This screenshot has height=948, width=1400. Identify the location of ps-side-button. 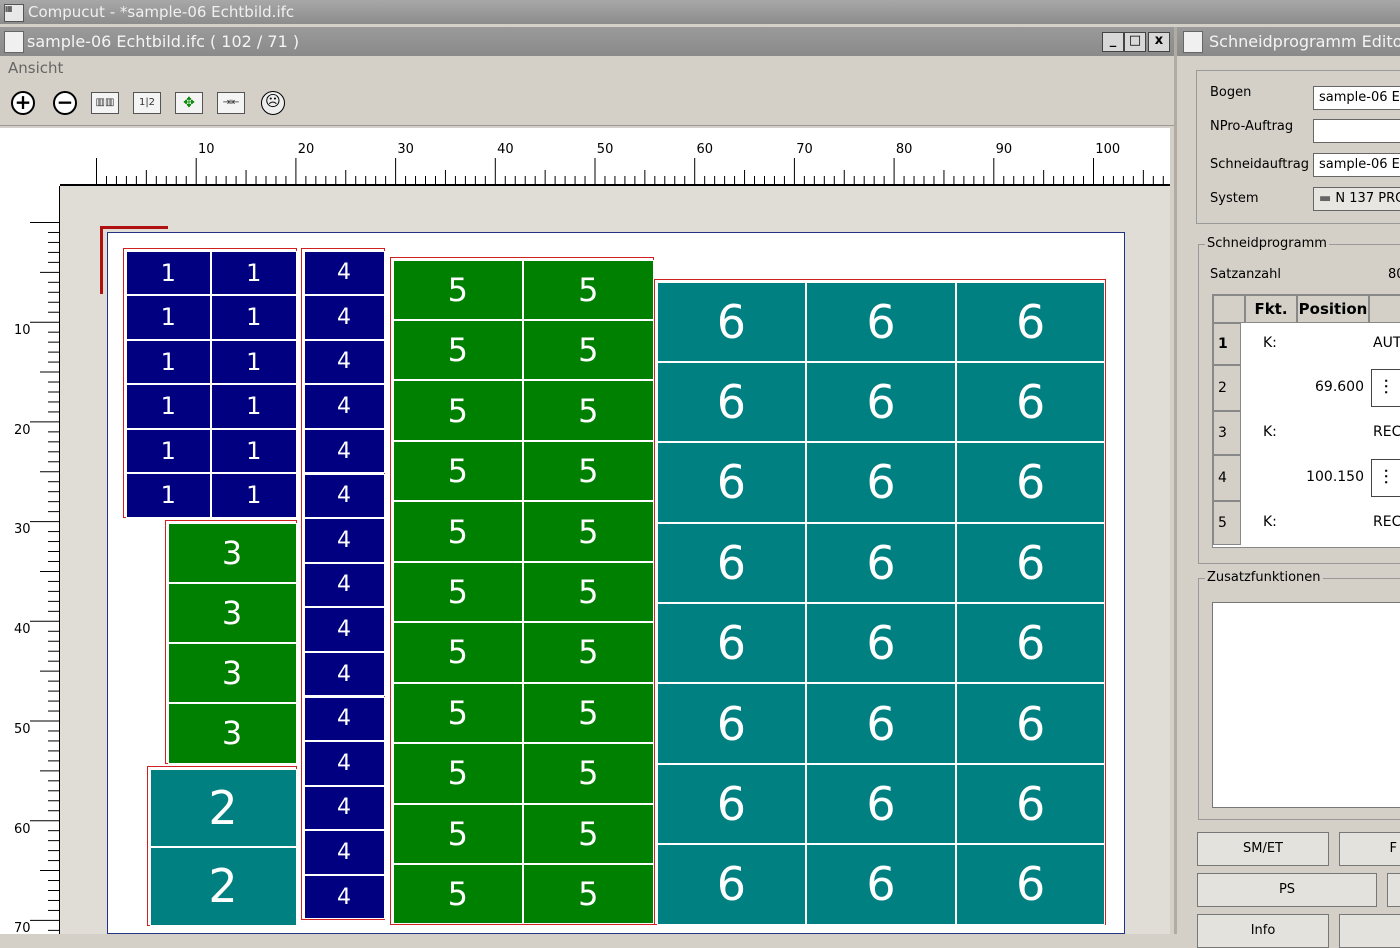
(1393, 890).